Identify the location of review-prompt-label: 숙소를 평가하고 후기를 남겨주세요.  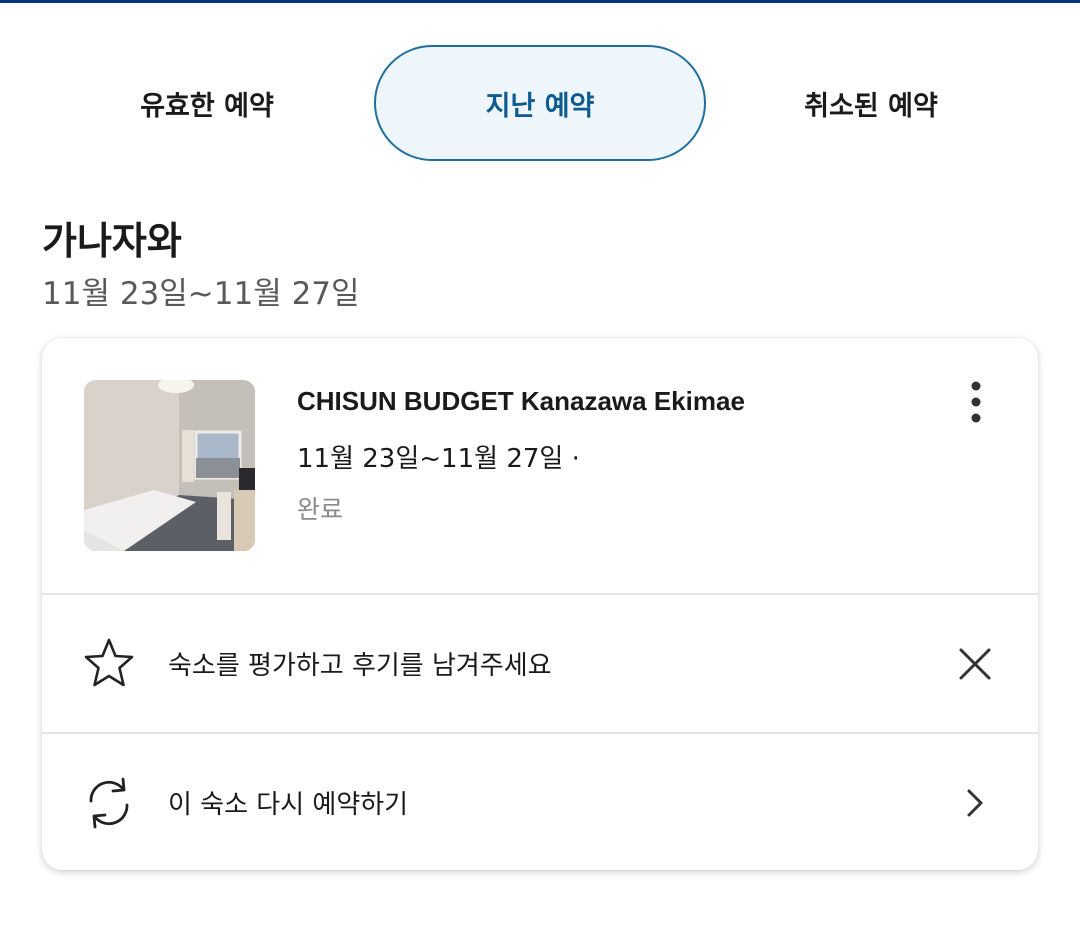
(360, 666).